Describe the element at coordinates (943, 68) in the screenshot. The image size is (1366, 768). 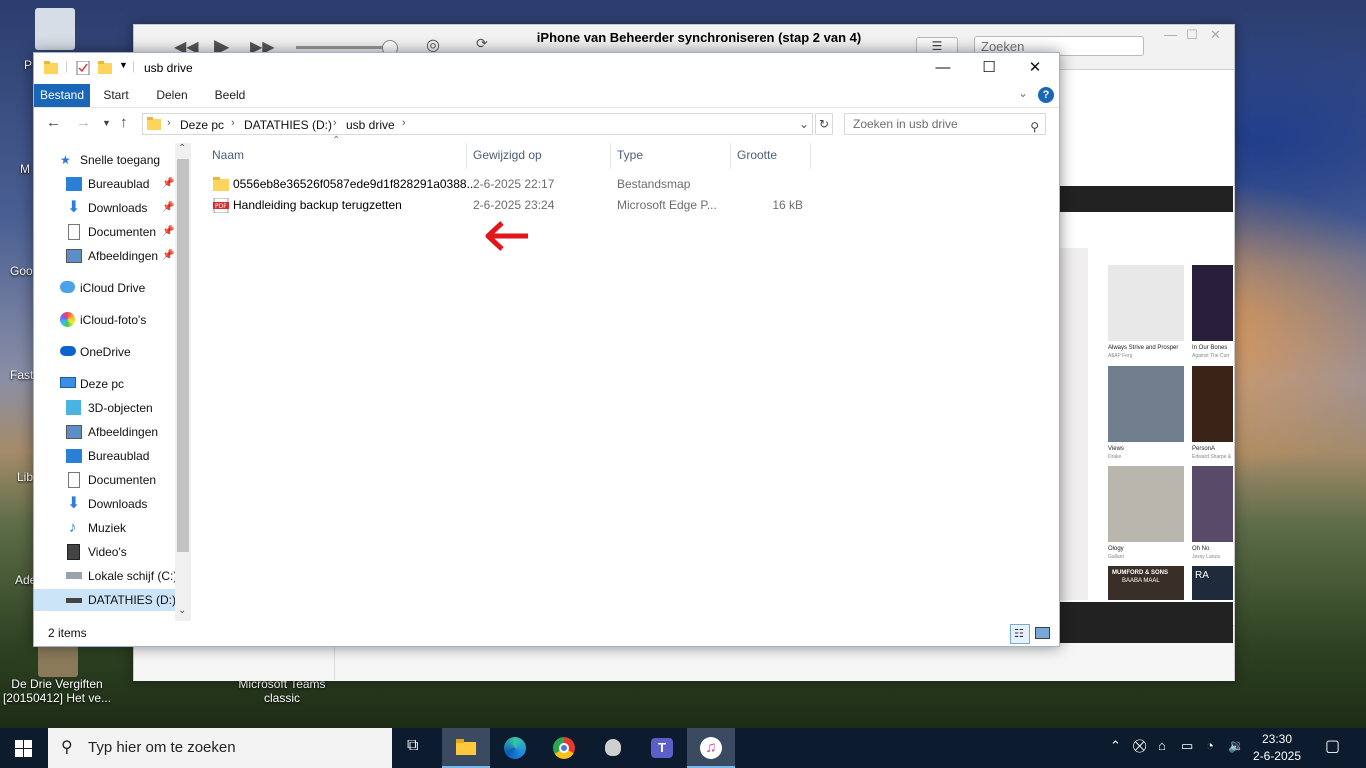
I see `minimize-button: —` at that location.